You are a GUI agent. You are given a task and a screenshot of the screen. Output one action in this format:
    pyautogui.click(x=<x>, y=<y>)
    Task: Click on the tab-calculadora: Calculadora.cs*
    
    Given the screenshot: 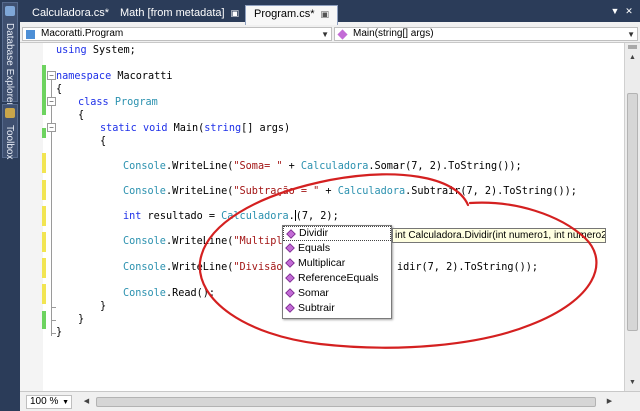 What is the action you would take?
    pyautogui.click(x=70, y=14)
    